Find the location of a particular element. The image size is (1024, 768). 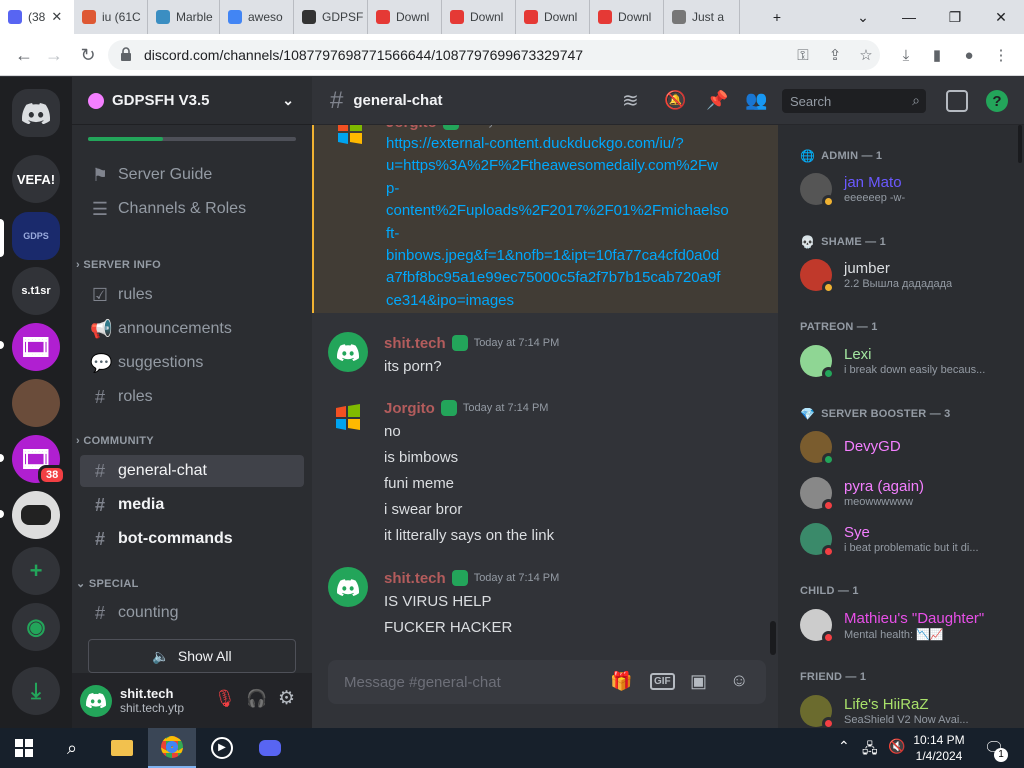

threads-icon: ≋ is located at coordinates (630, 100).